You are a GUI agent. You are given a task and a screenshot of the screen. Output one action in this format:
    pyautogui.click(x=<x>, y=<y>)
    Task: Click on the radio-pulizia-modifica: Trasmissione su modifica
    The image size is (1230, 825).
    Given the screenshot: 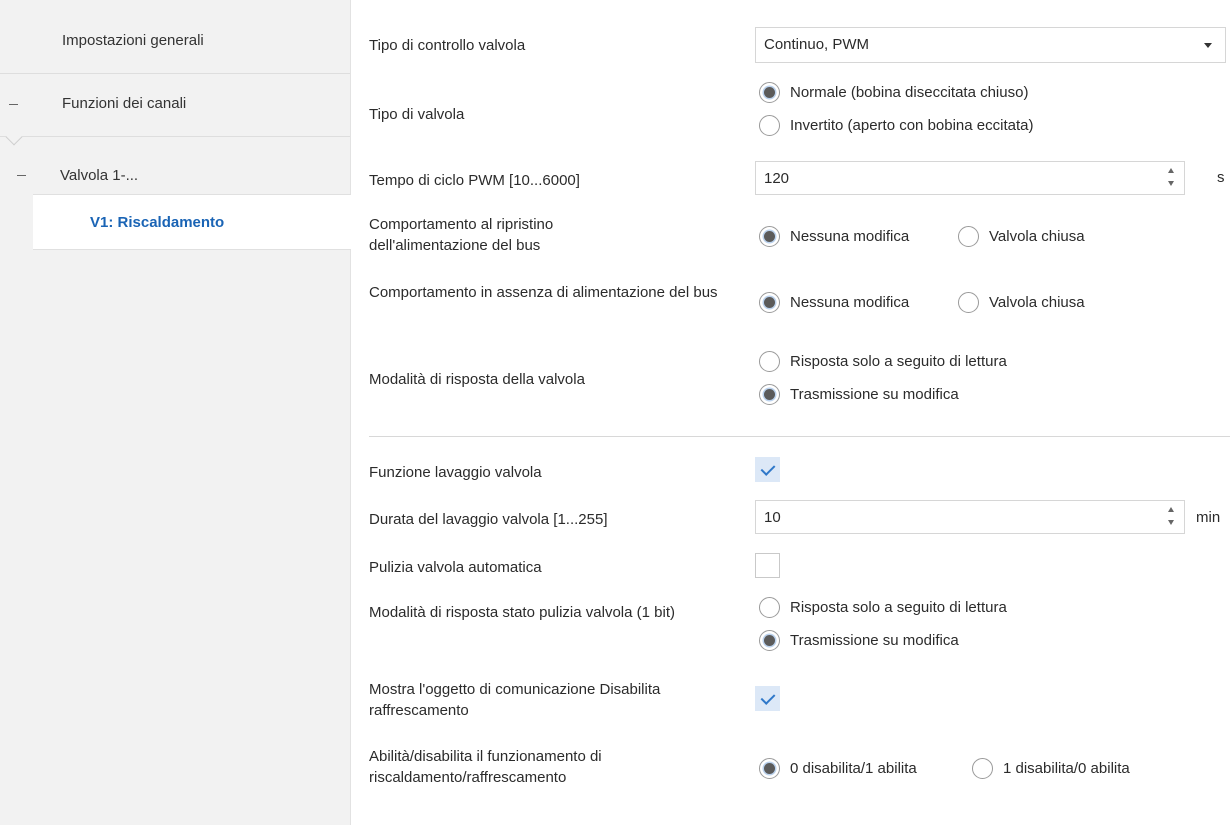 What is the action you would take?
    pyautogui.click(x=859, y=640)
    